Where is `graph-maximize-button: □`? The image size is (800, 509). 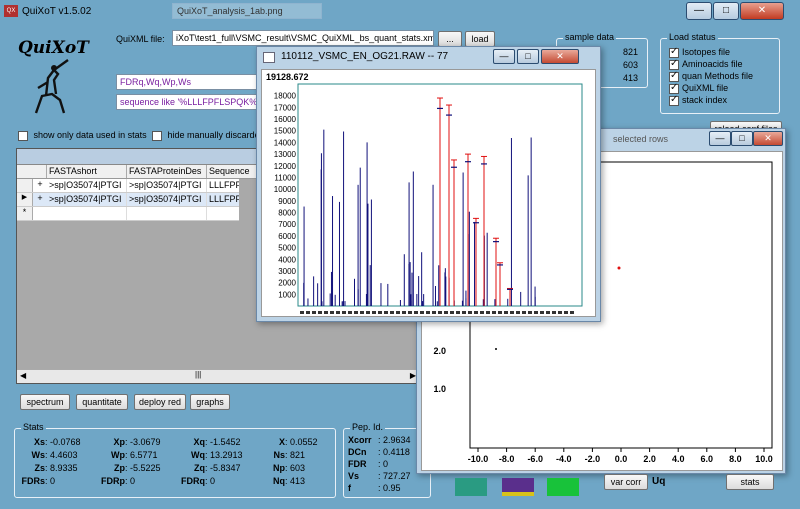
graph-maximize-button: □ is located at coordinates (742, 138).